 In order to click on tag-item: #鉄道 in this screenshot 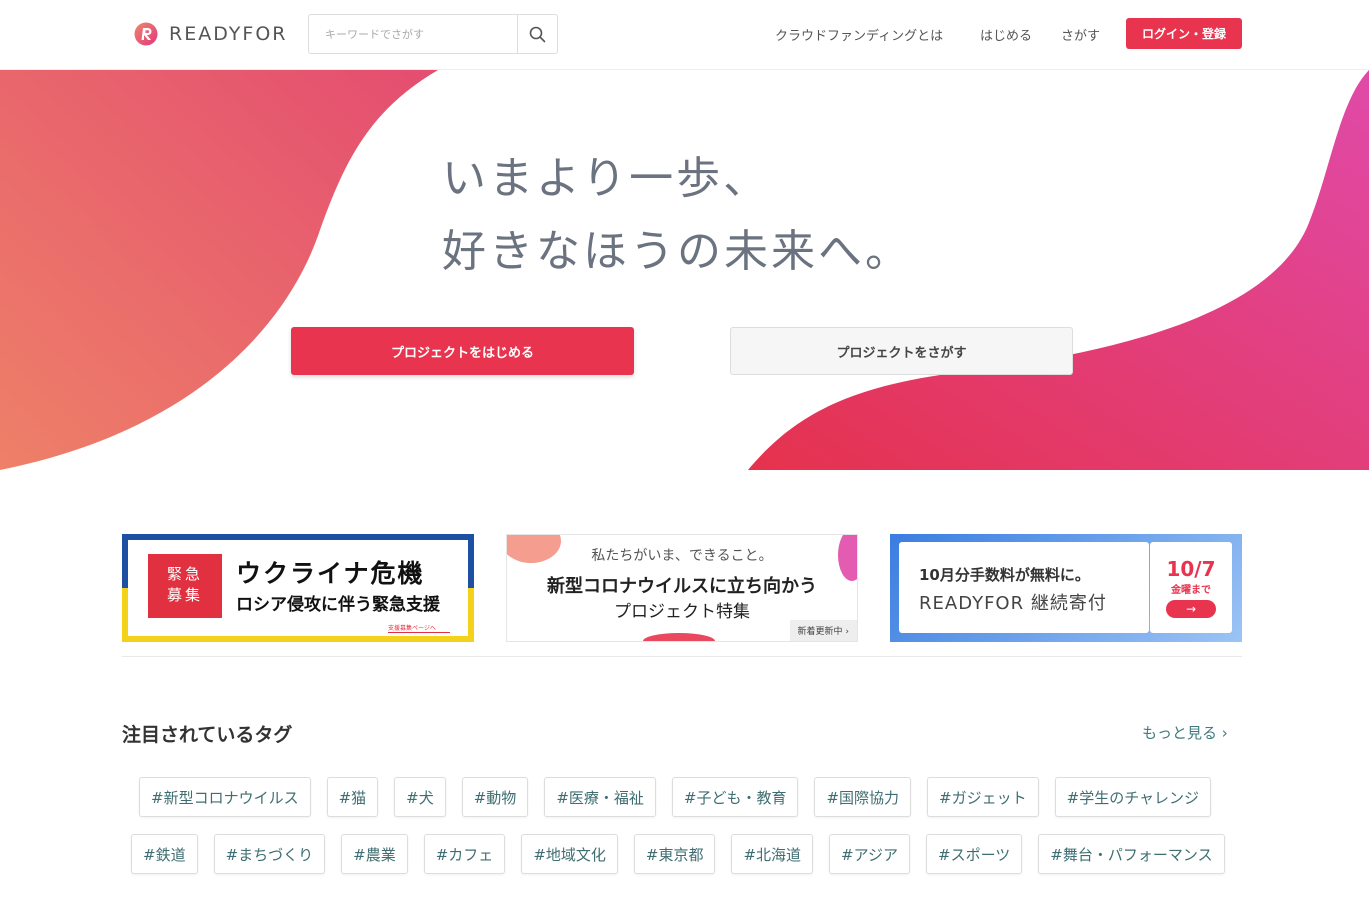, I will do `click(164, 854)`.